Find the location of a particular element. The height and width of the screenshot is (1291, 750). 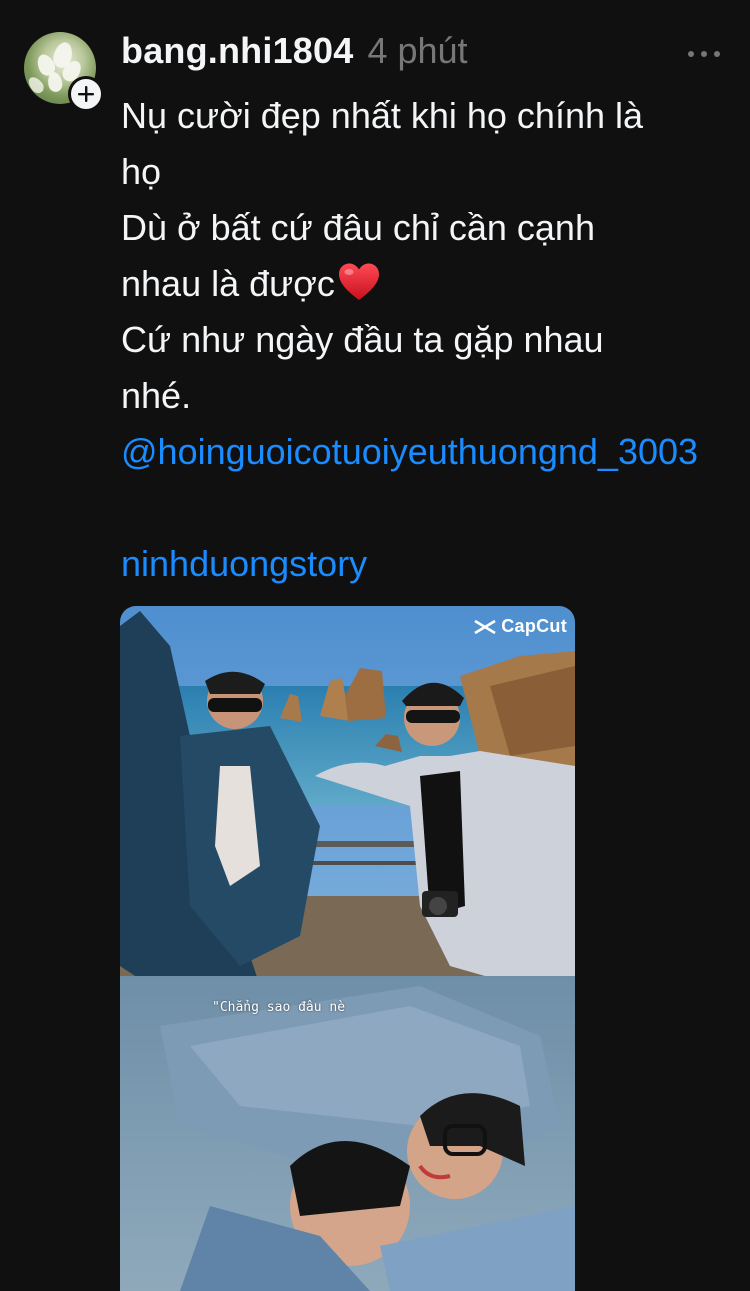

caption-line: Cứ như ngày đầu ta gặp nhau is located at coordinates (362, 339).